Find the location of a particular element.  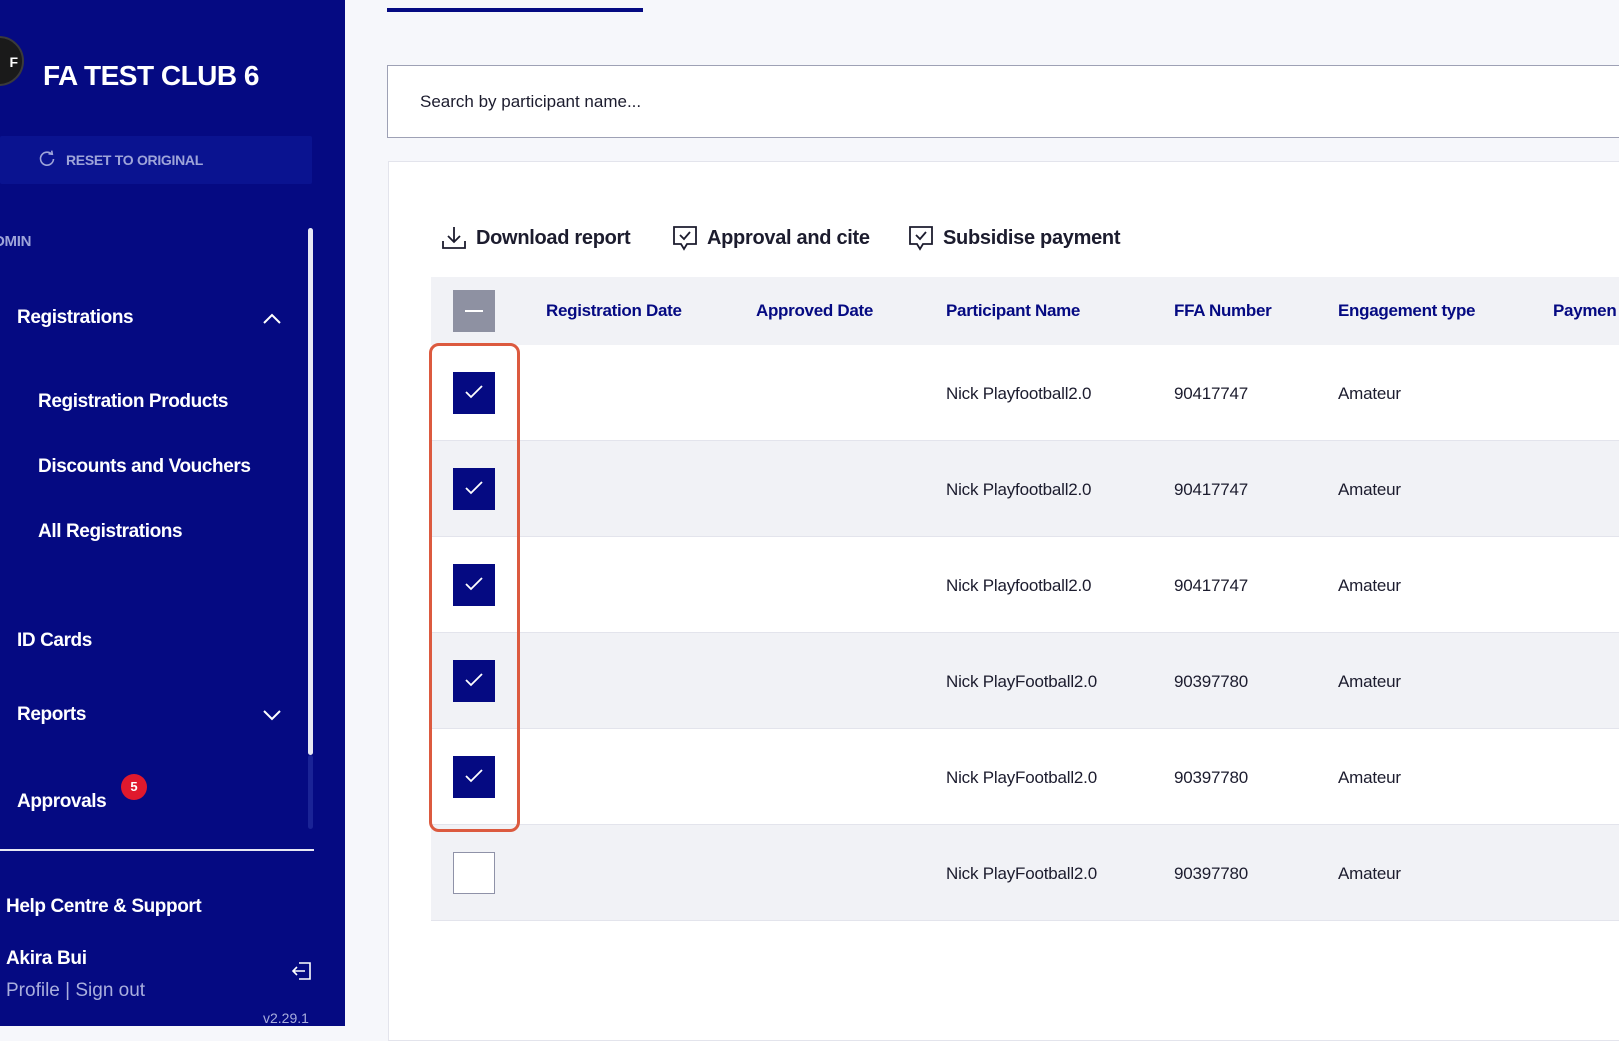

app-version: v2.29.1 is located at coordinates (286, 1018).